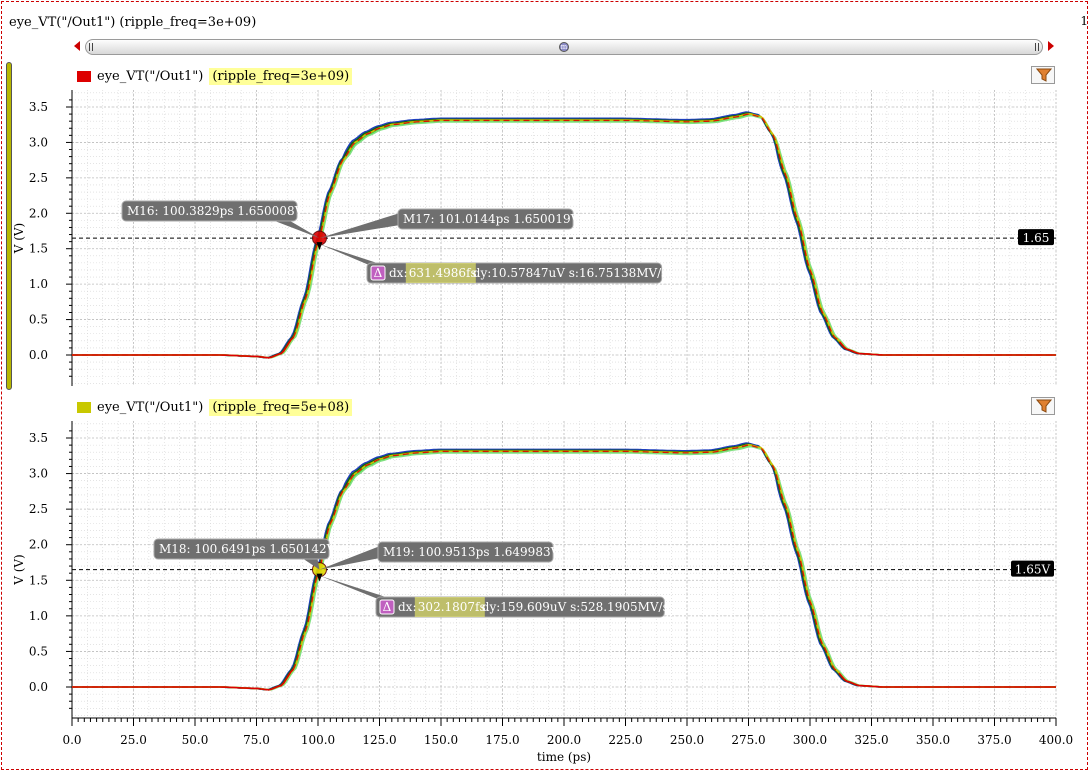 The width and height of the screenshot is (1091, 773). What do you see at coordinates (810, 740) in the screenshot?
I see `x-tick-label: 300.0` at bounding box center [810, 740].